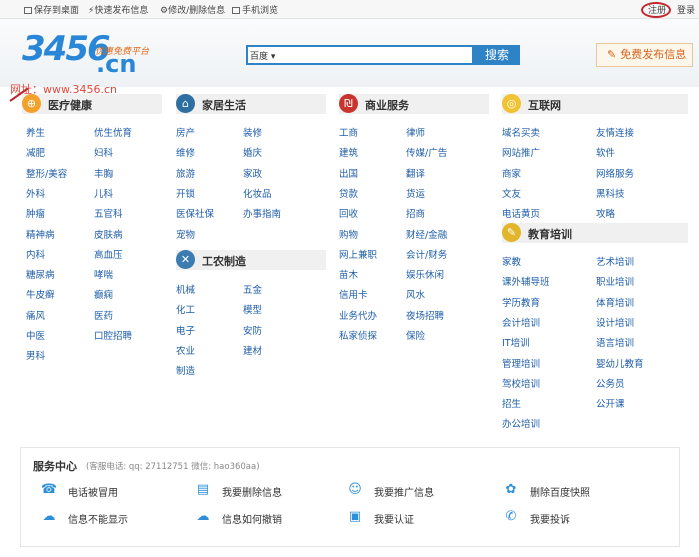  I want to click on category-link-business: 传媒/广告, so click(426, 152).